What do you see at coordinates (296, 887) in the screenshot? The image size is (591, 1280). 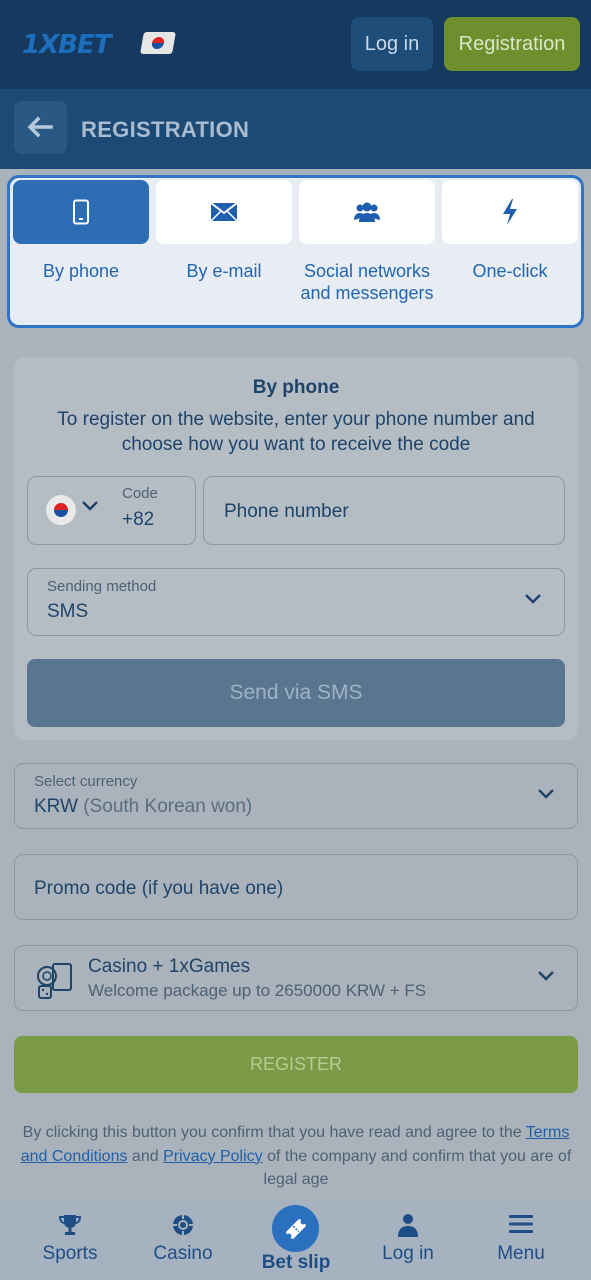 I see `promo-code-input: Promo code (if you have one)` at bounding box center [296, 887].